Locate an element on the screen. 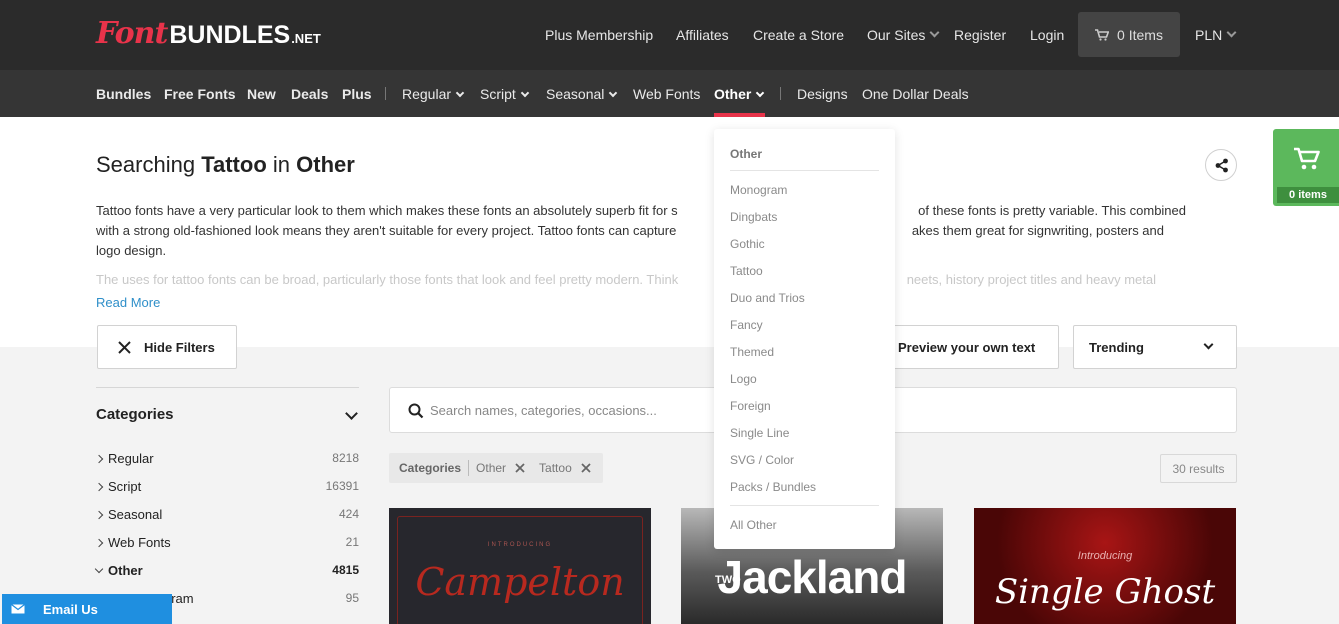 The height and width of the screenshot is (624, 1339). dropdown-item-themed: Themed is located at coordinates (752, 352).